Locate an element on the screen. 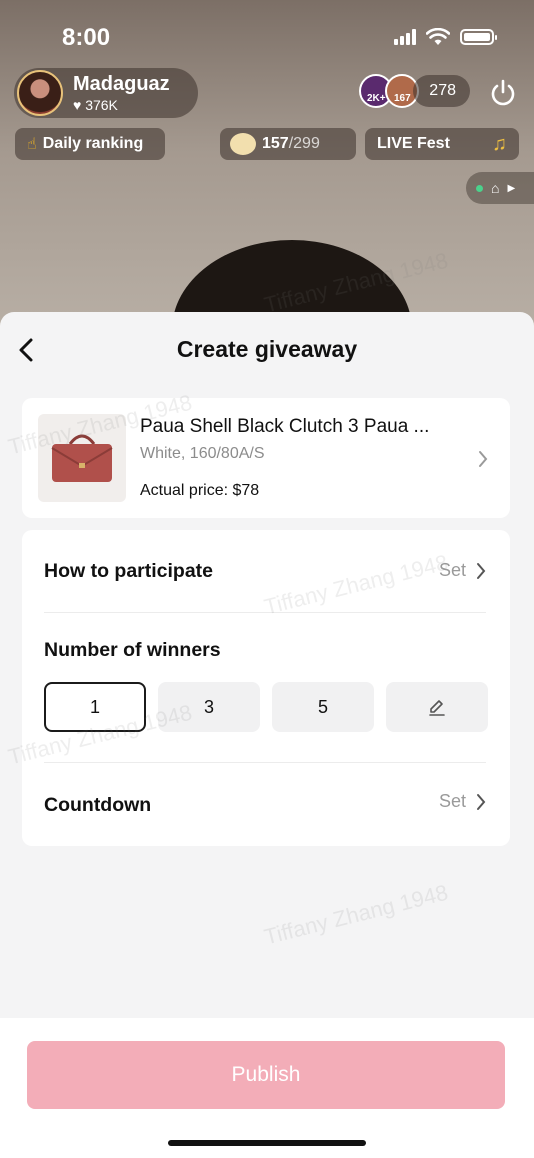 The image size is (534, 1158). participate-set-button: Set is located at coordinates (462, 570).